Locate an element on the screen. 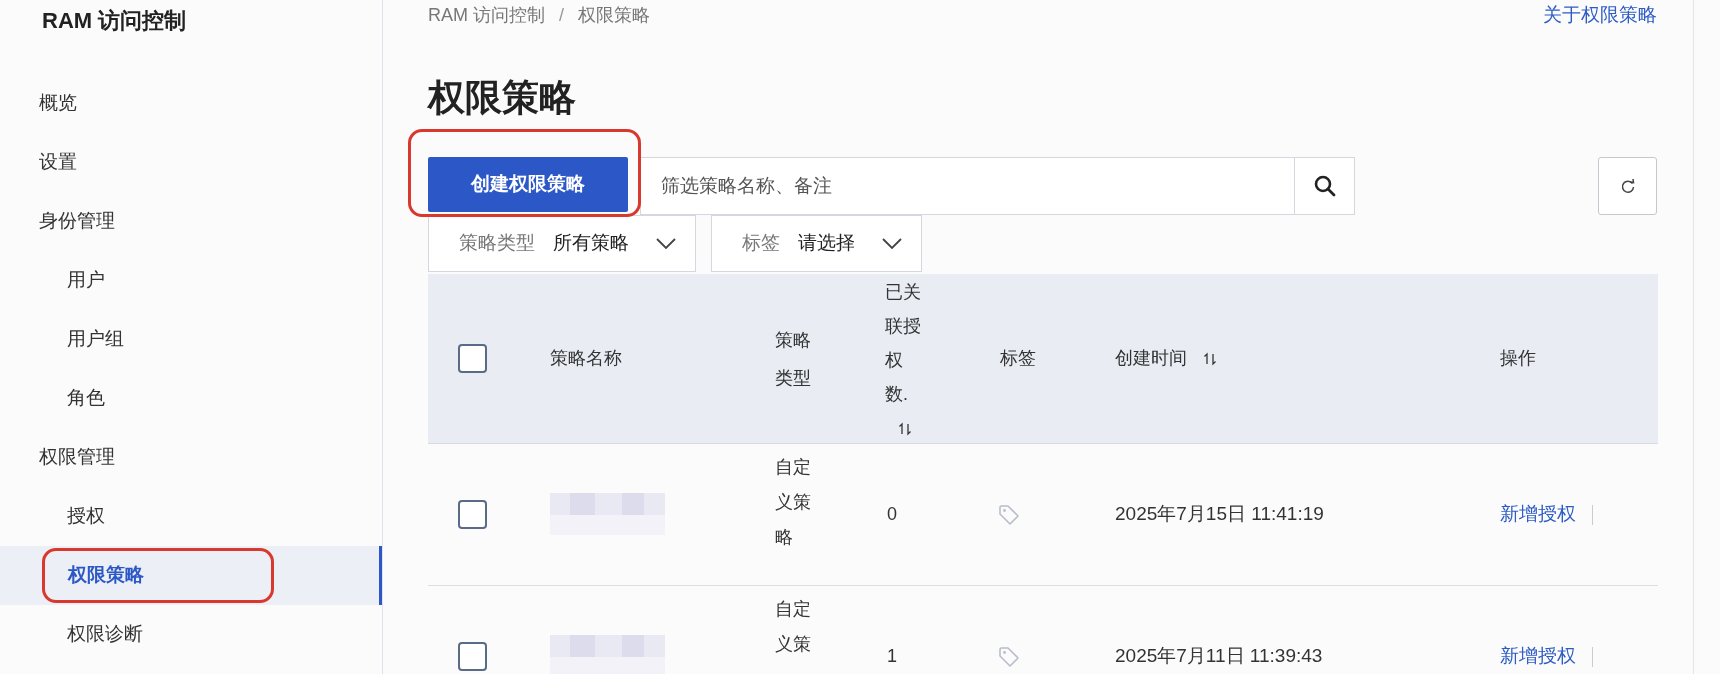 The height and width of the screenshot is (674, 1720). sidebar-item: 授权 is located at coordinates (191, 516).